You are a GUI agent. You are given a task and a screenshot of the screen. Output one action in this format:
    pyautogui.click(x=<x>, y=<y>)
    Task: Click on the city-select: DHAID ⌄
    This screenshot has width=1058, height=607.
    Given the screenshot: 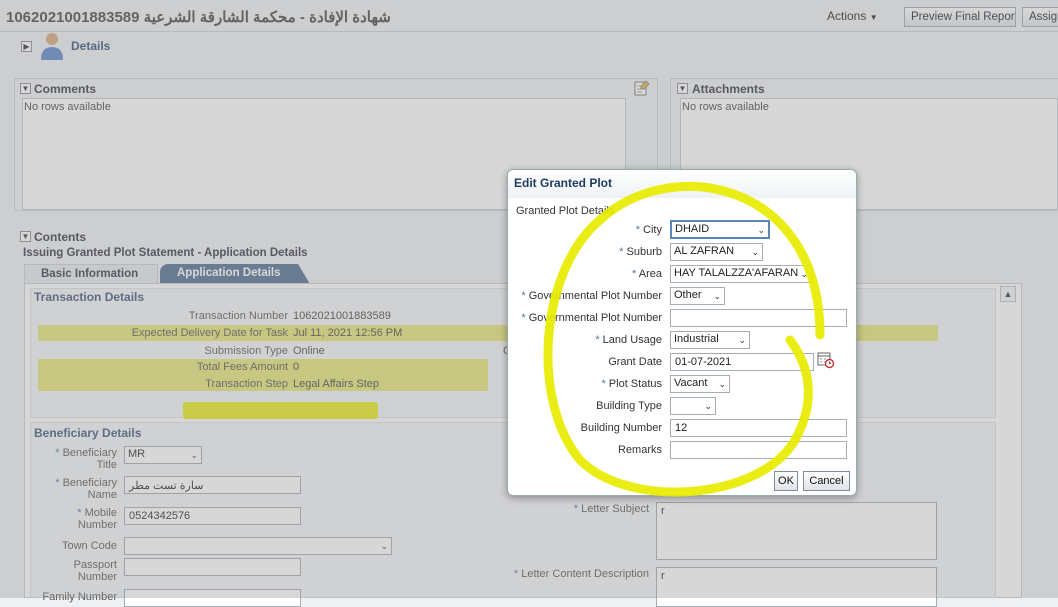 What is the action you would take?
    pyautogui.click(x=720, y=229)
    